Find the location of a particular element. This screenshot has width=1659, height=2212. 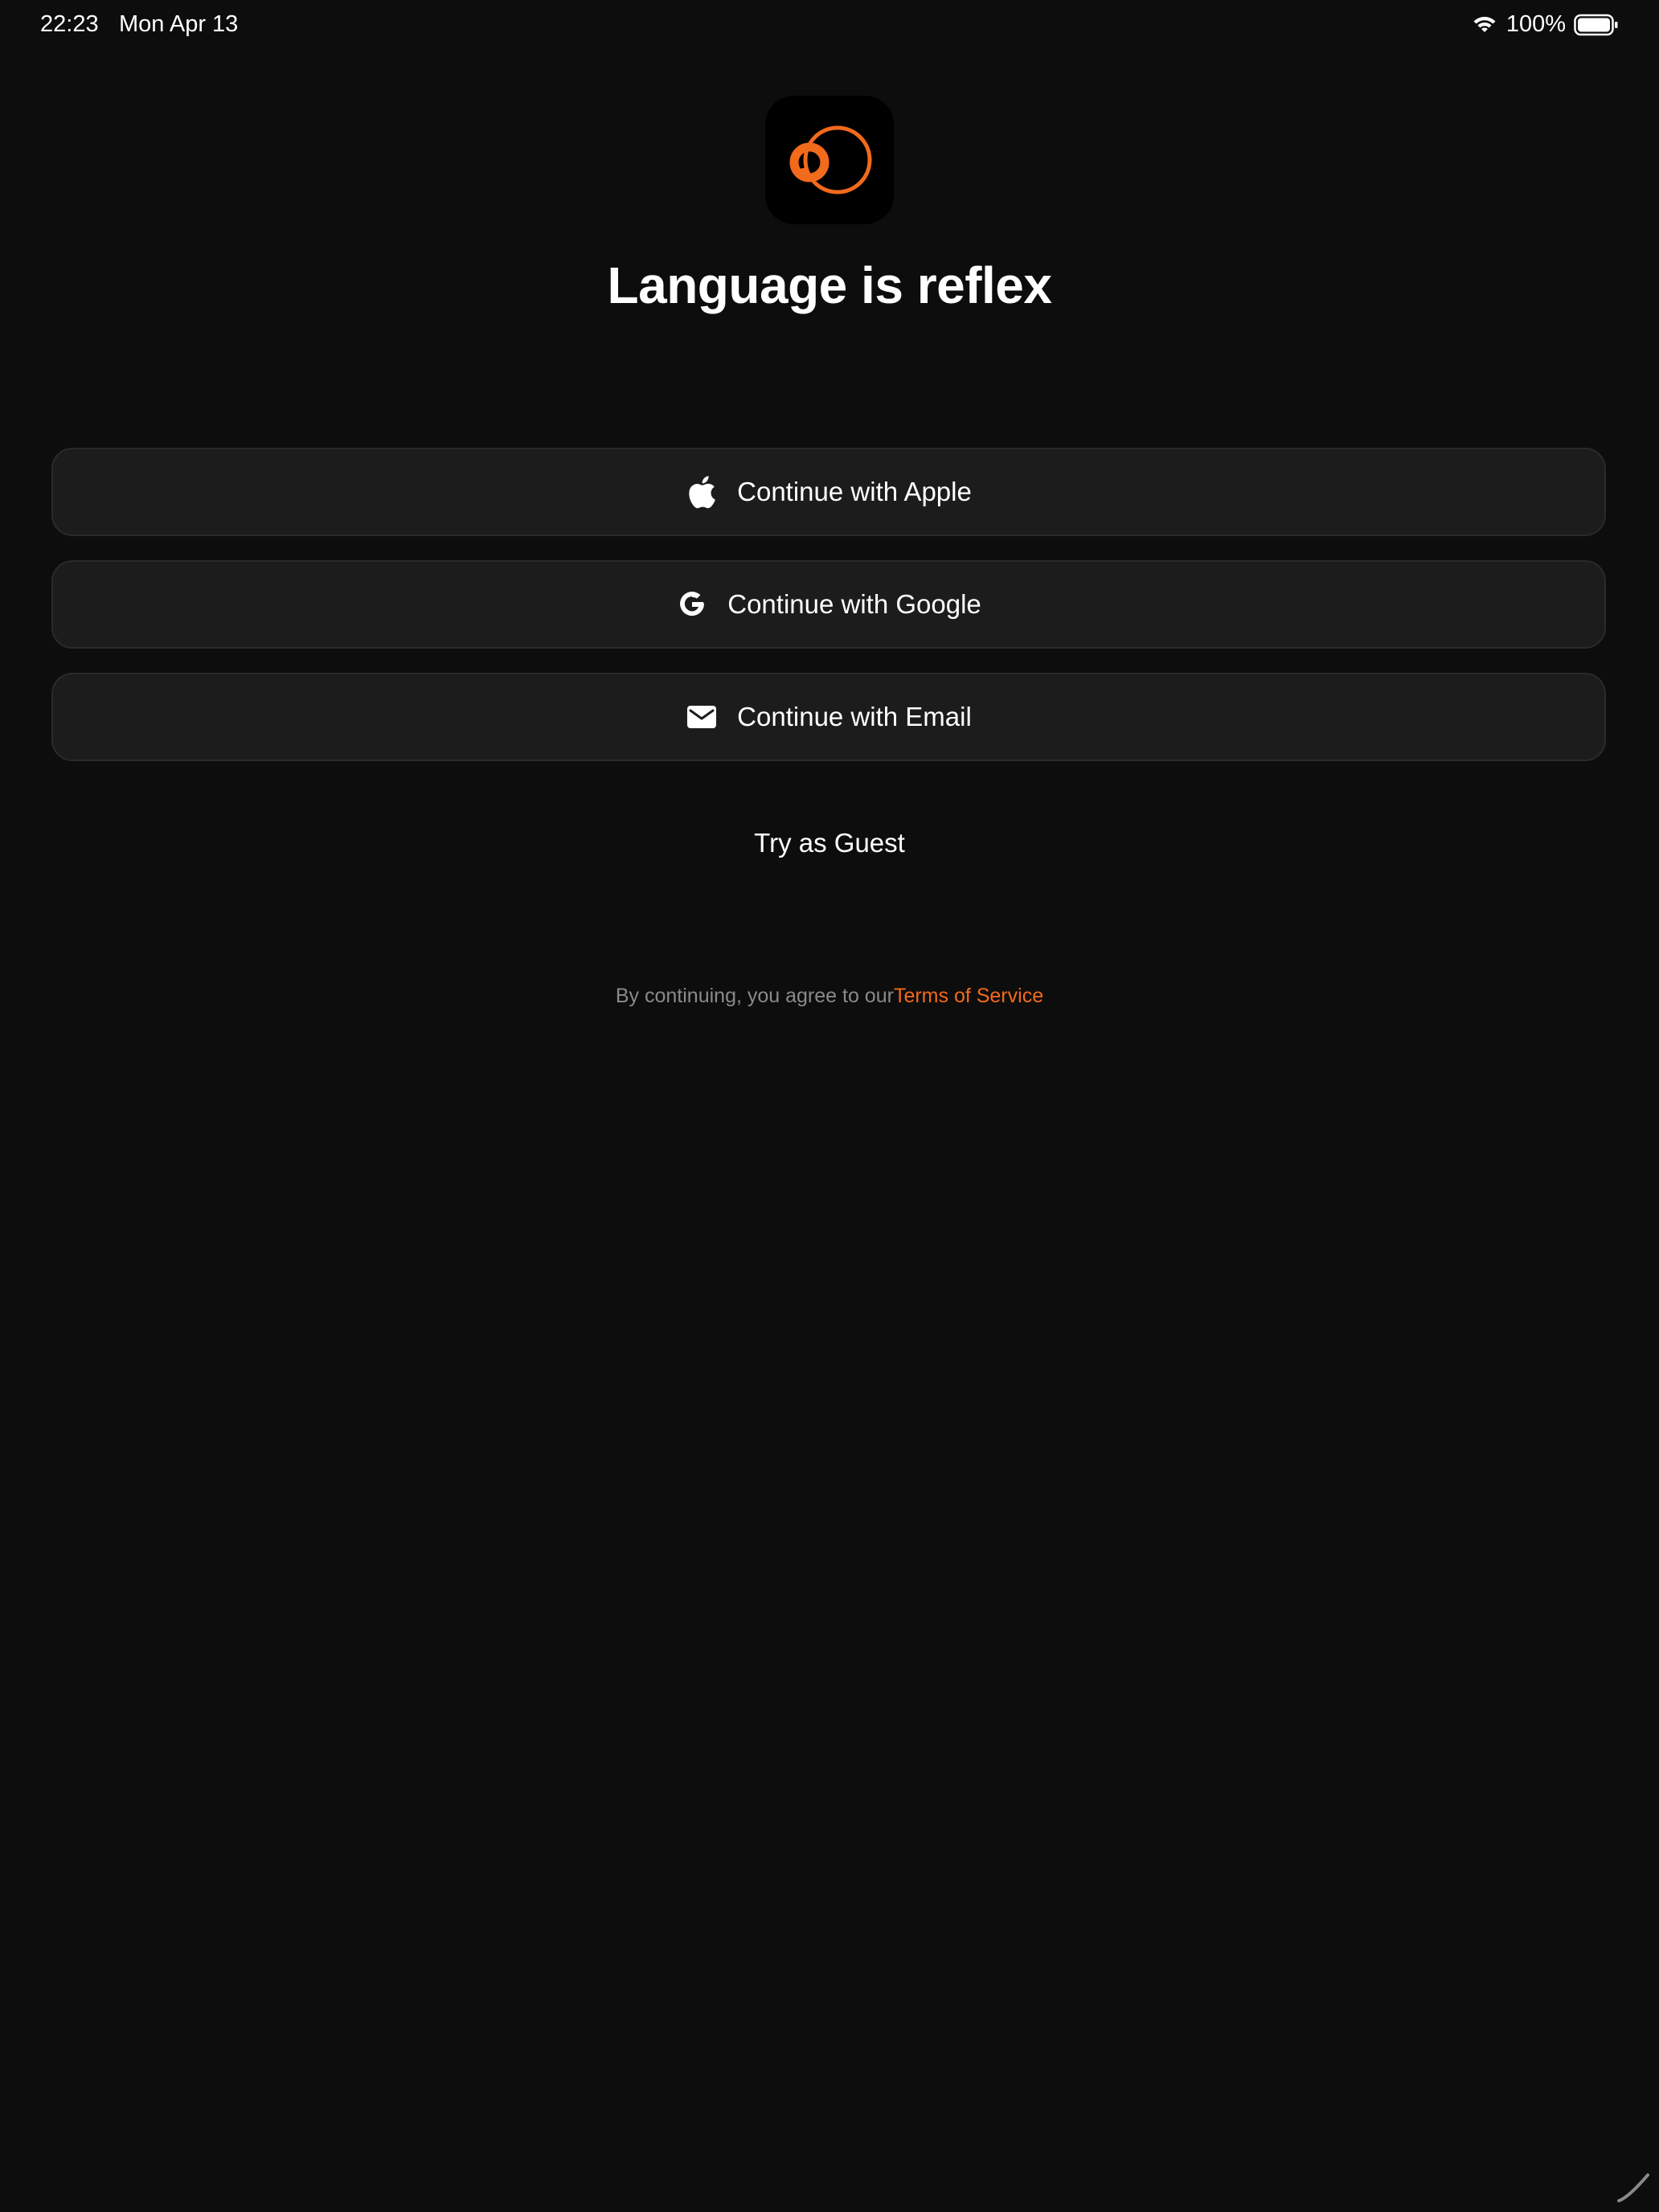

google-icon is located at coordinates (692, 604).